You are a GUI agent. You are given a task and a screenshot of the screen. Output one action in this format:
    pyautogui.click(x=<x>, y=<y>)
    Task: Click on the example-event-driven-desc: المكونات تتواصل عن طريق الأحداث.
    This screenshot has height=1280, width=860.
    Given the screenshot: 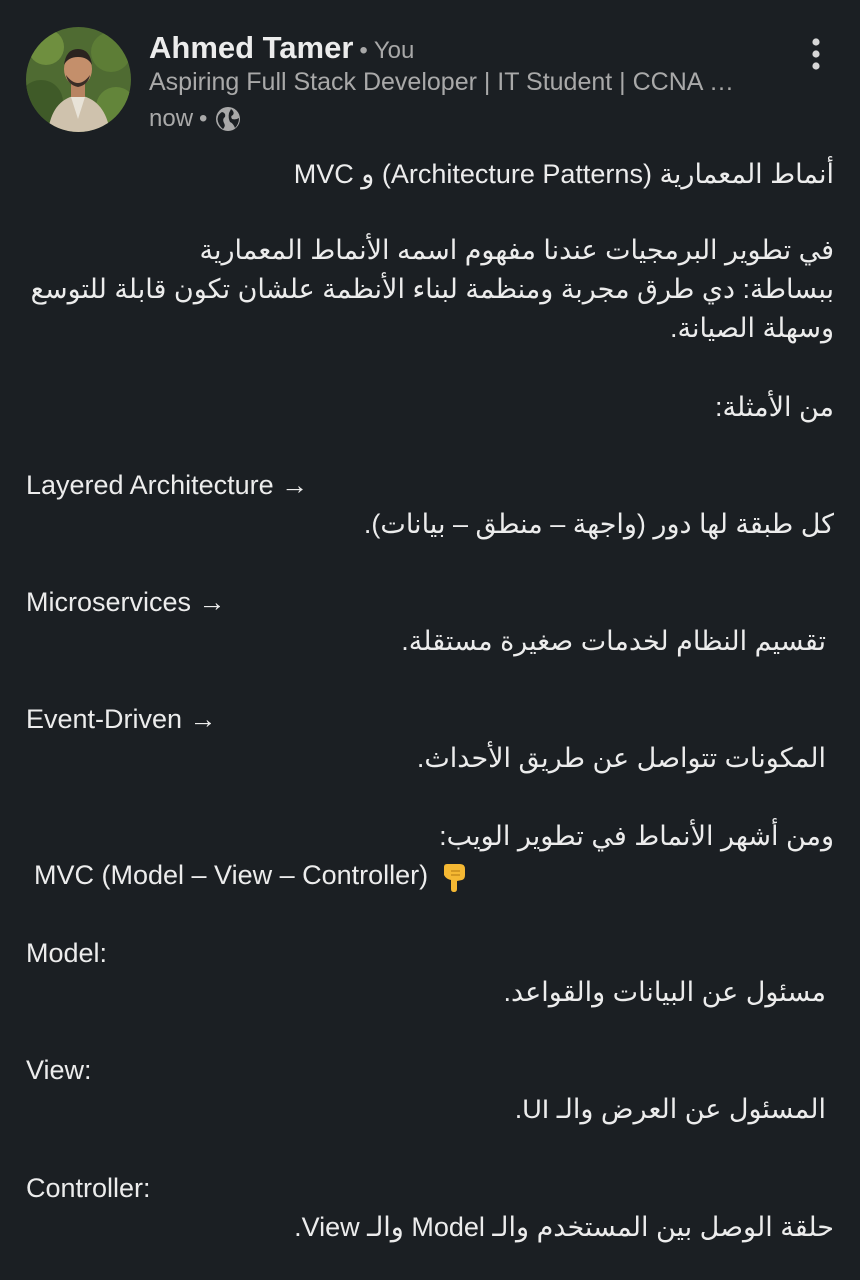 What is the action you would take?
    pyautogui.click(x=621, y=758)
    